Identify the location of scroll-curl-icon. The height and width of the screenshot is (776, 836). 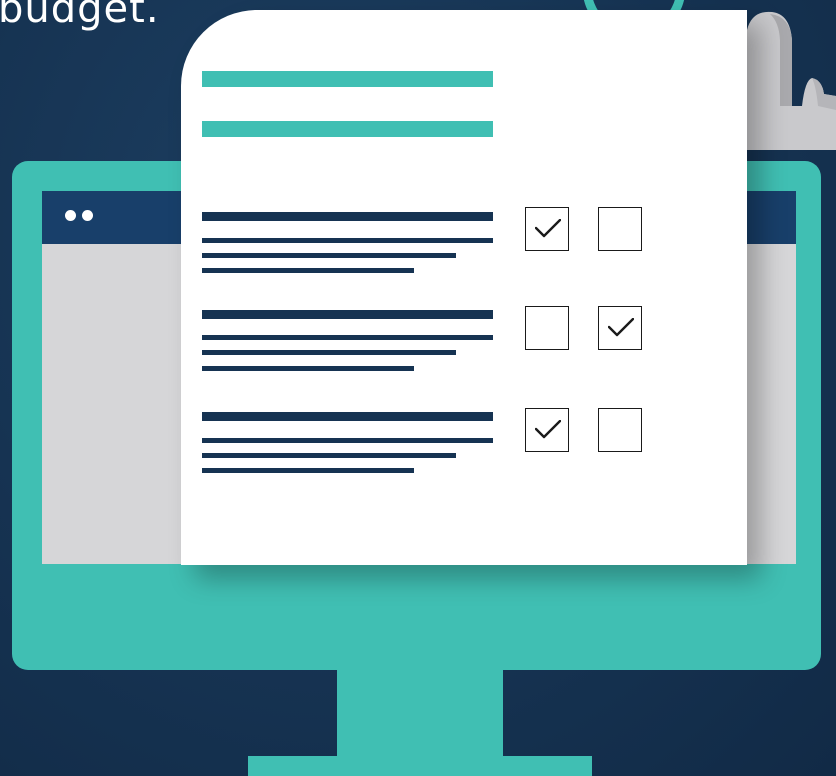
(791, 81).